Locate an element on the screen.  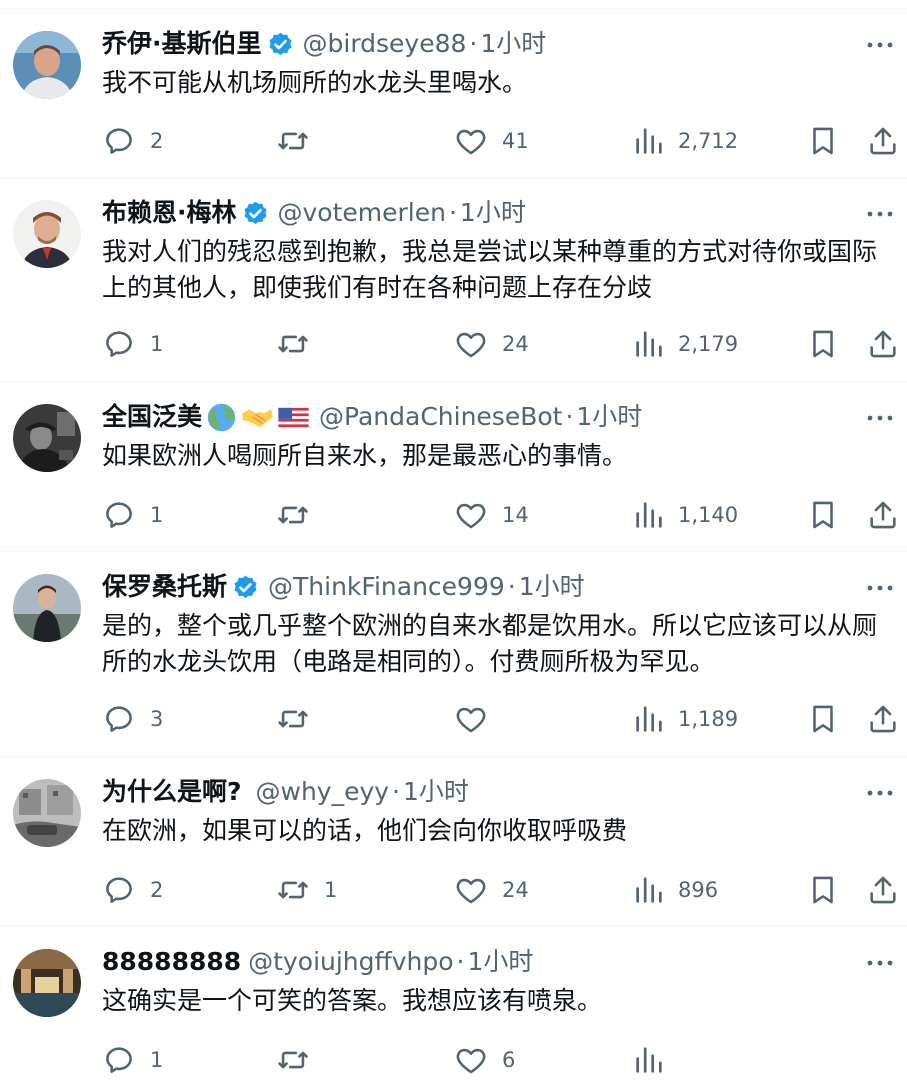
like-button is located at coordinates (478, 719).